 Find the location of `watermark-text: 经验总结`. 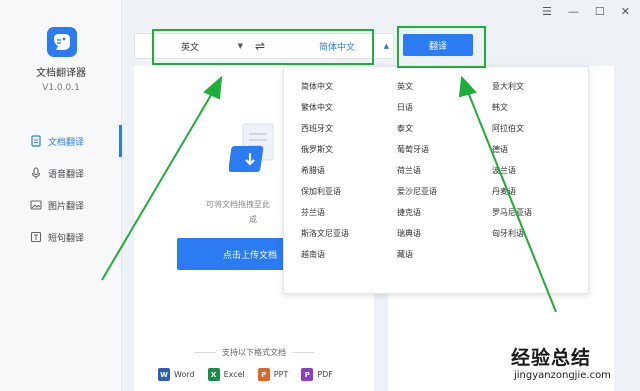

watermark-text: 经验总结 is located at coordinates (551, 358).